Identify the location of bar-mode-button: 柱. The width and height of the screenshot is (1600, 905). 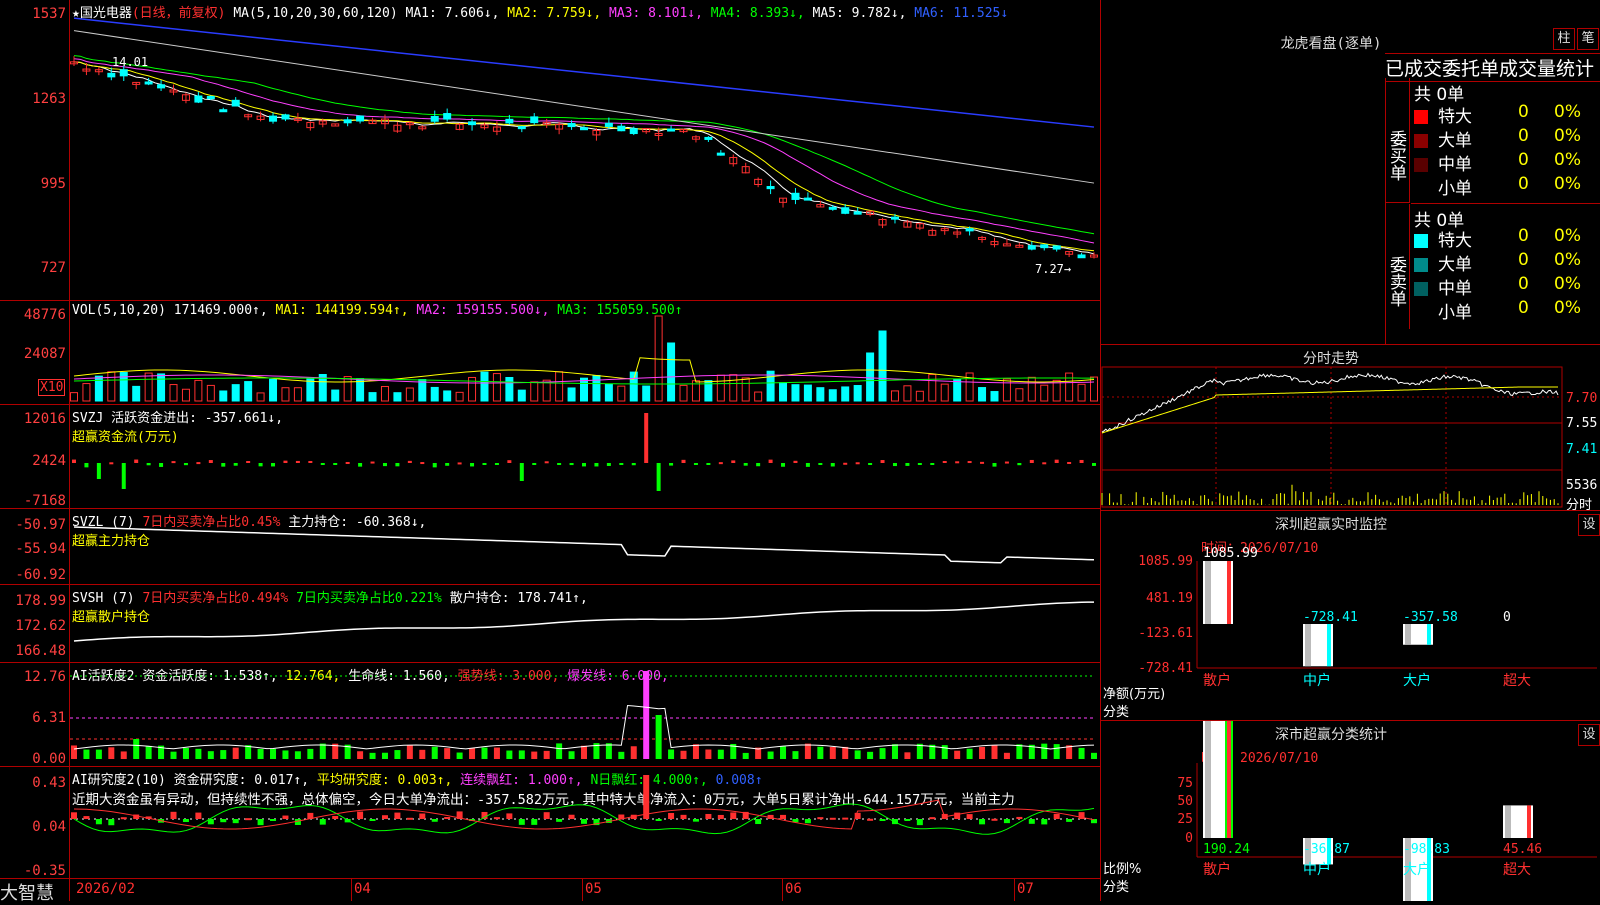
(1564, 39).